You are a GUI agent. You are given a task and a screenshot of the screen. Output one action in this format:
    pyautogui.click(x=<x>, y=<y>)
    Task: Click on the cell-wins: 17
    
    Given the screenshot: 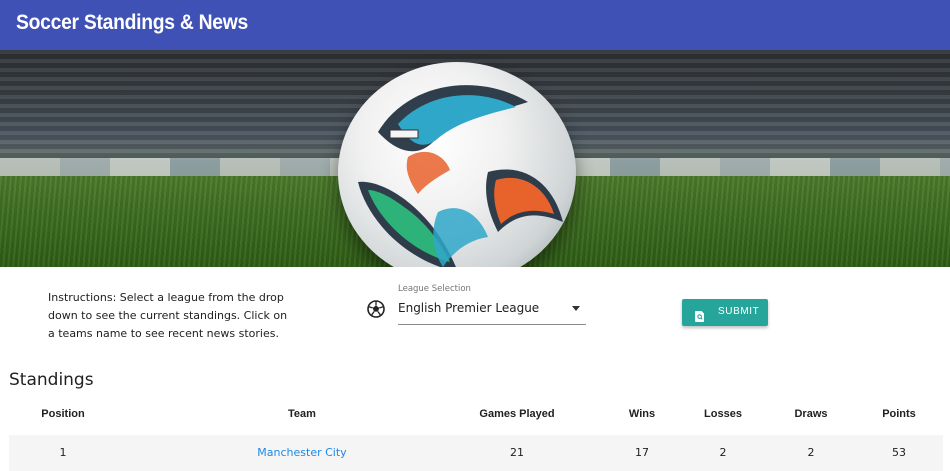 What is the action you would take?
    pyautogui.click(x=642, y=452)
    